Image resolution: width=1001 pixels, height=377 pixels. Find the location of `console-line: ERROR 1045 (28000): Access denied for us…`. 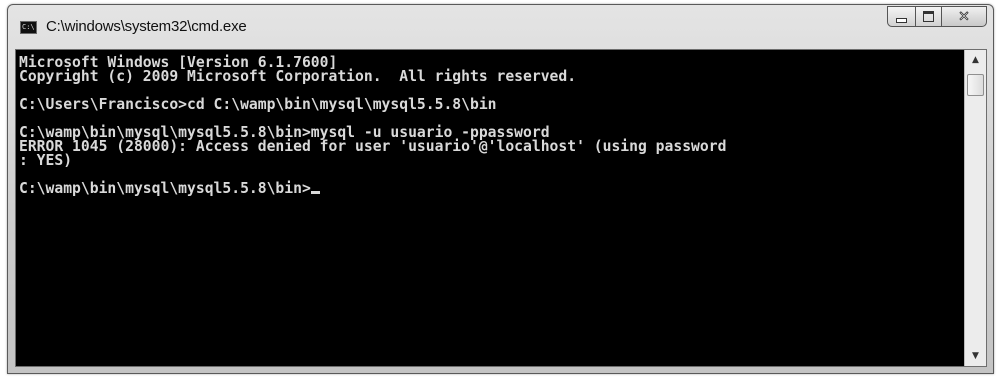

console-line: ERROR 1045 (28000): Access denied for us… is located at coordinates (373, 146).